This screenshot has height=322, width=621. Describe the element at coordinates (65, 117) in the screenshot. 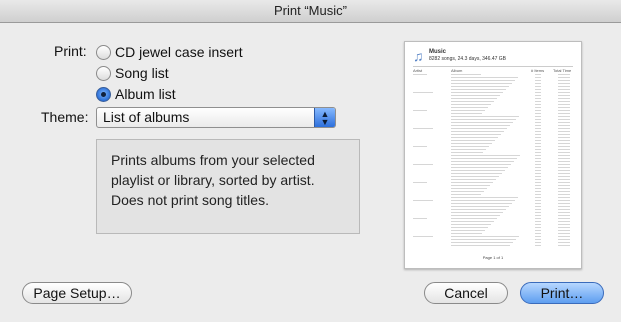

I see `theme-label: Theme:` at that location.